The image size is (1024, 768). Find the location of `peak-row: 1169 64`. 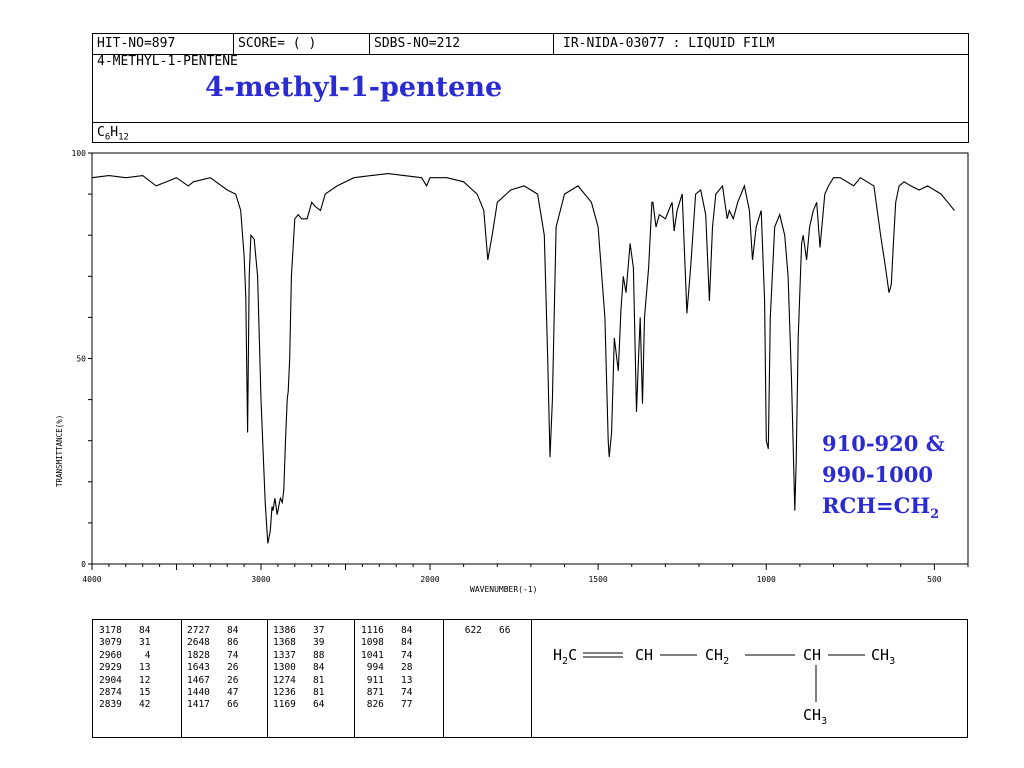

peak-row: 1169 64 is located at coordinates (299, 705).